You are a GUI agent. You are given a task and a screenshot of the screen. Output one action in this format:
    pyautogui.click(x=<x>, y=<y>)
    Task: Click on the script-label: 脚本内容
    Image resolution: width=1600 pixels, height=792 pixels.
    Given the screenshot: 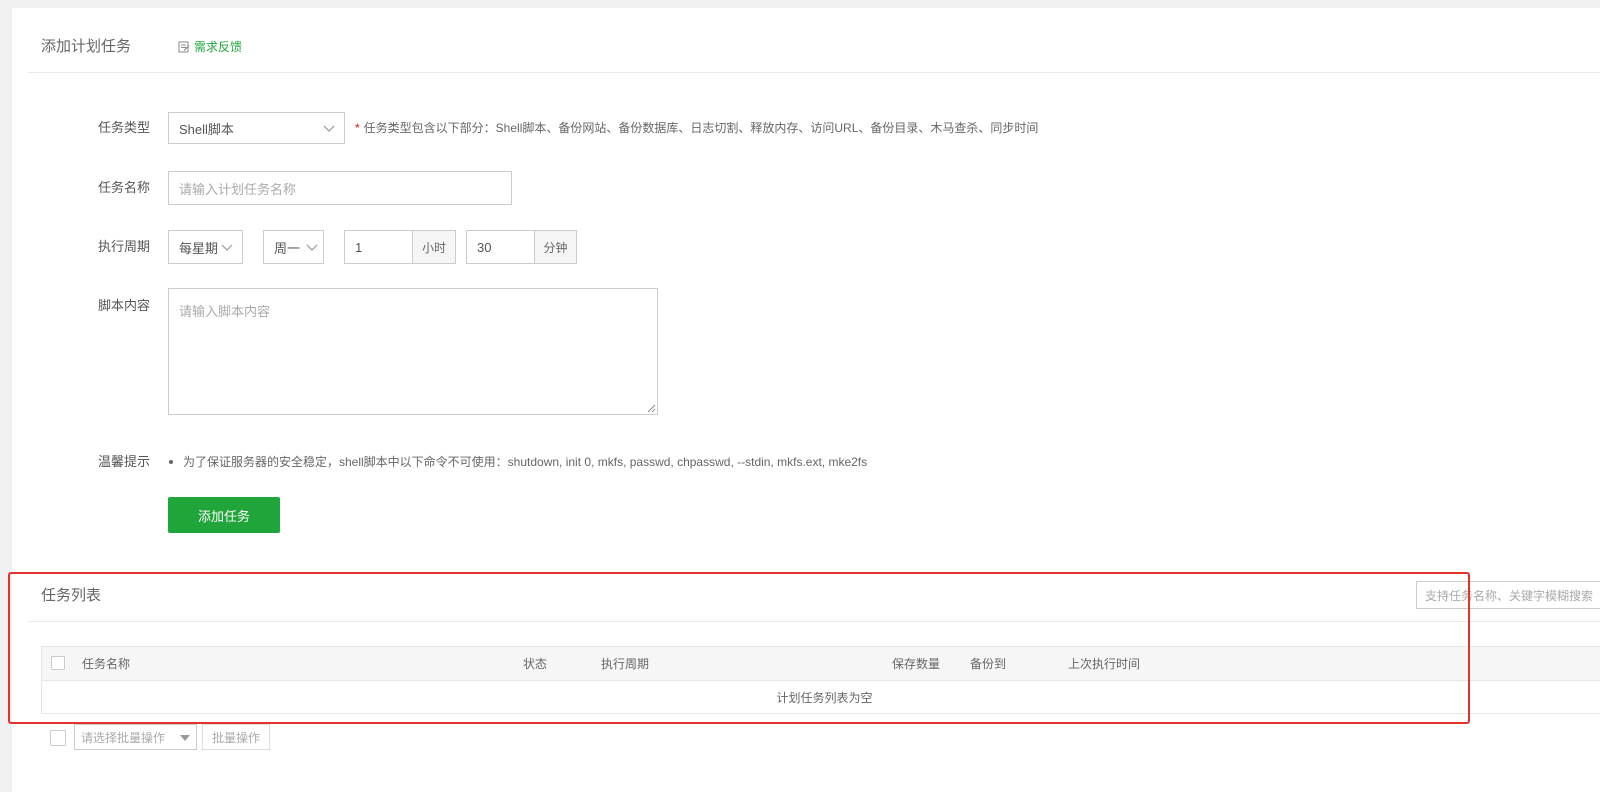 What is the action you would take?
    pyautogui.click(x=123, y=305)
    